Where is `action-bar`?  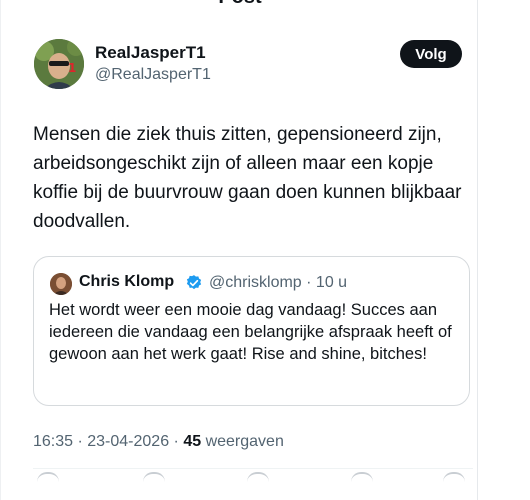 action-bar is located at coordinates (253, 476).